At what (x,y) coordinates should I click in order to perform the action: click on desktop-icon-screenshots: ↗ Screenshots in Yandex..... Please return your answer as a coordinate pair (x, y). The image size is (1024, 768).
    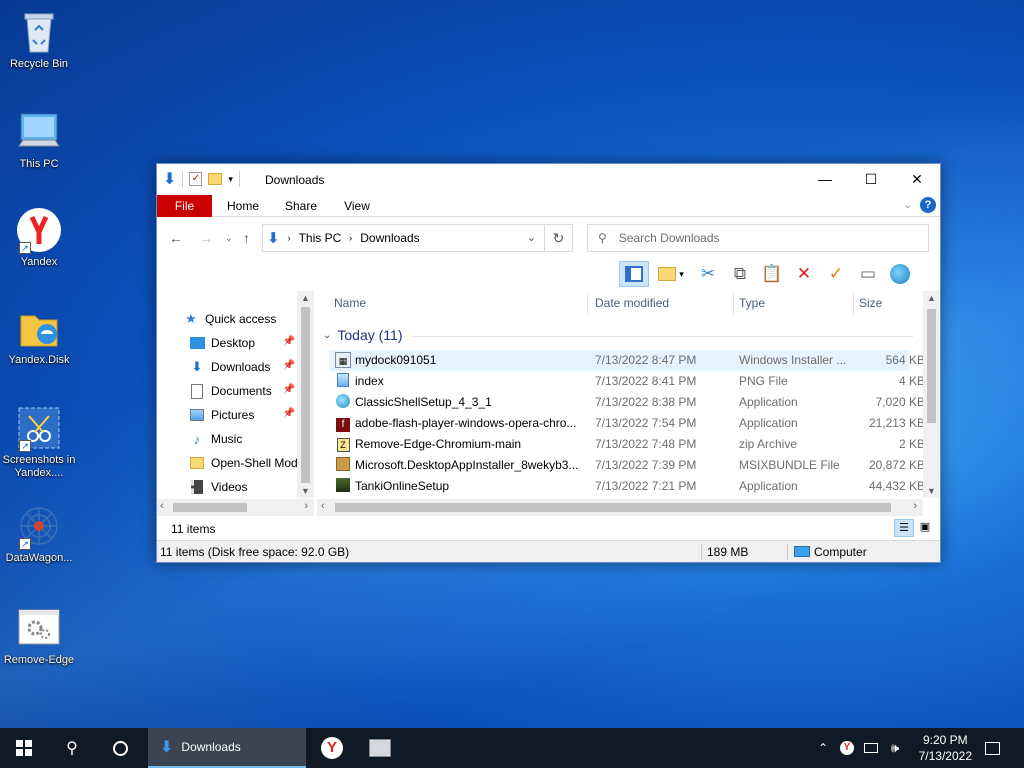
    Looking at the image, I should click on (39, 442).